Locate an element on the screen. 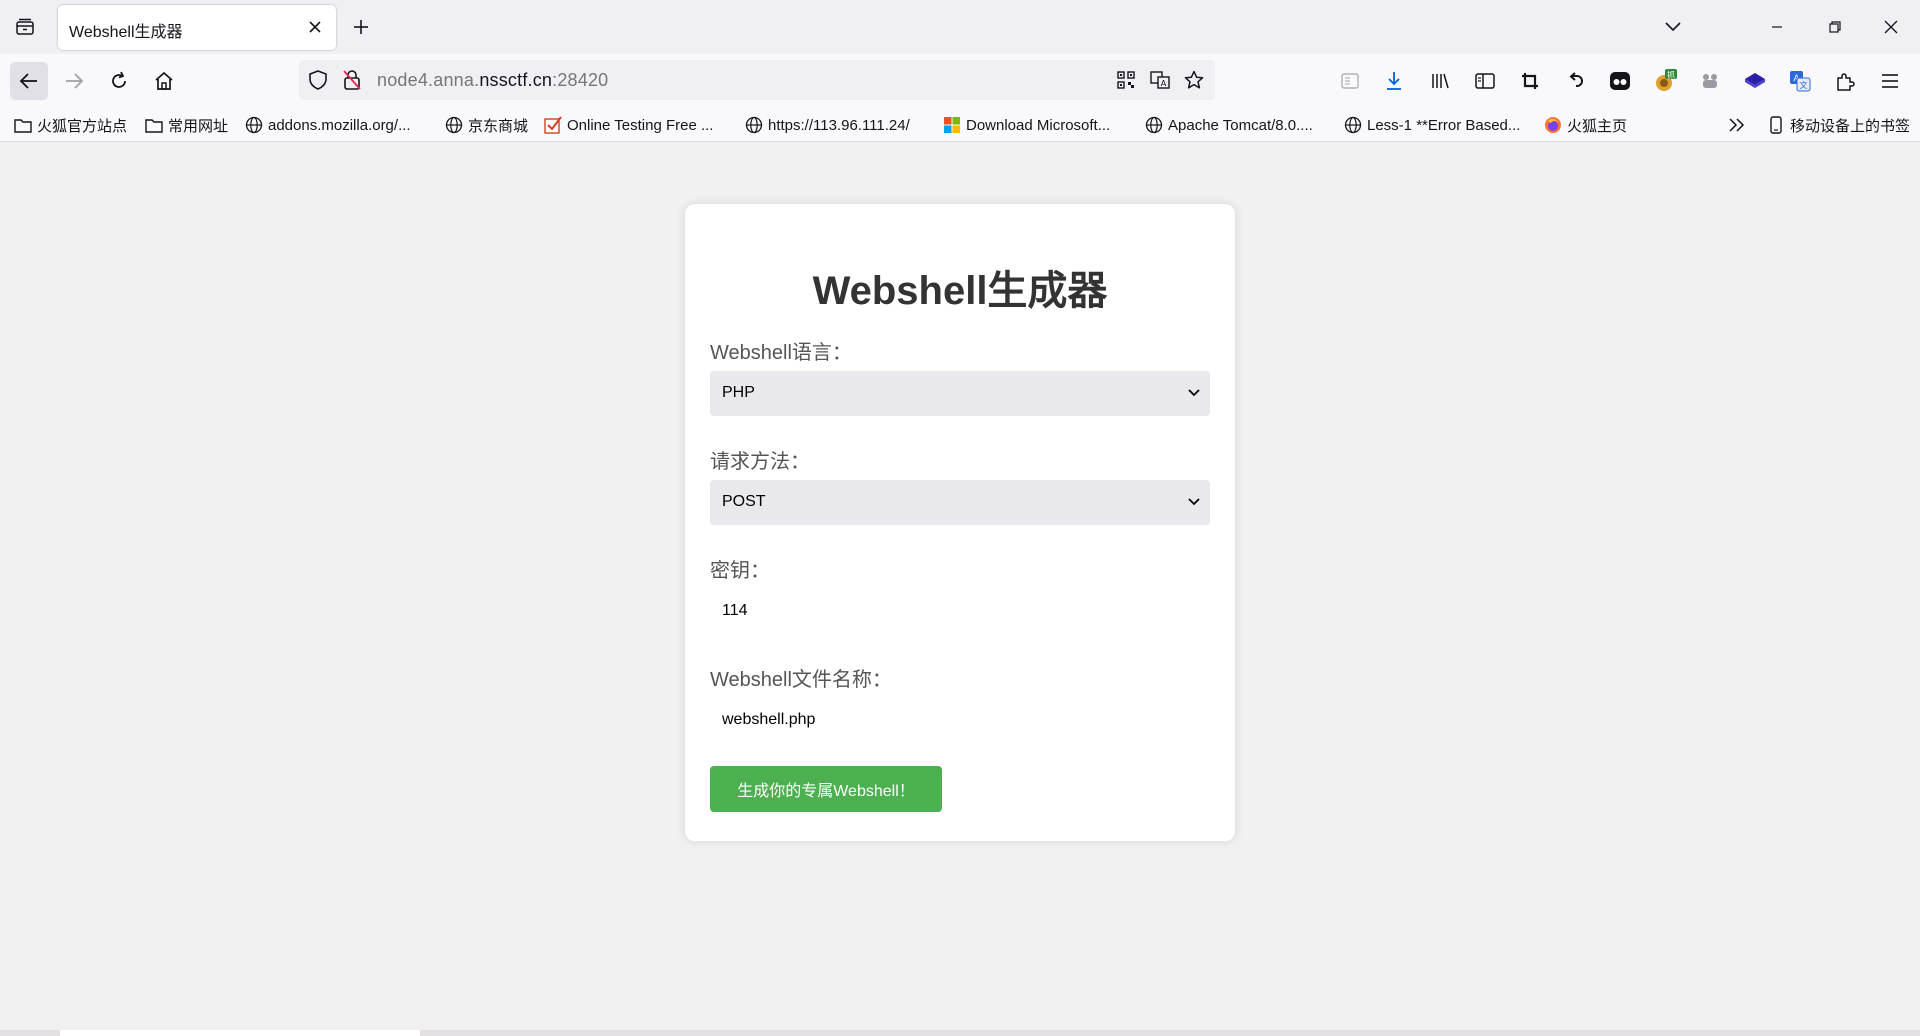  language-label: Webshell语言： is located at coordinates (781, 353).